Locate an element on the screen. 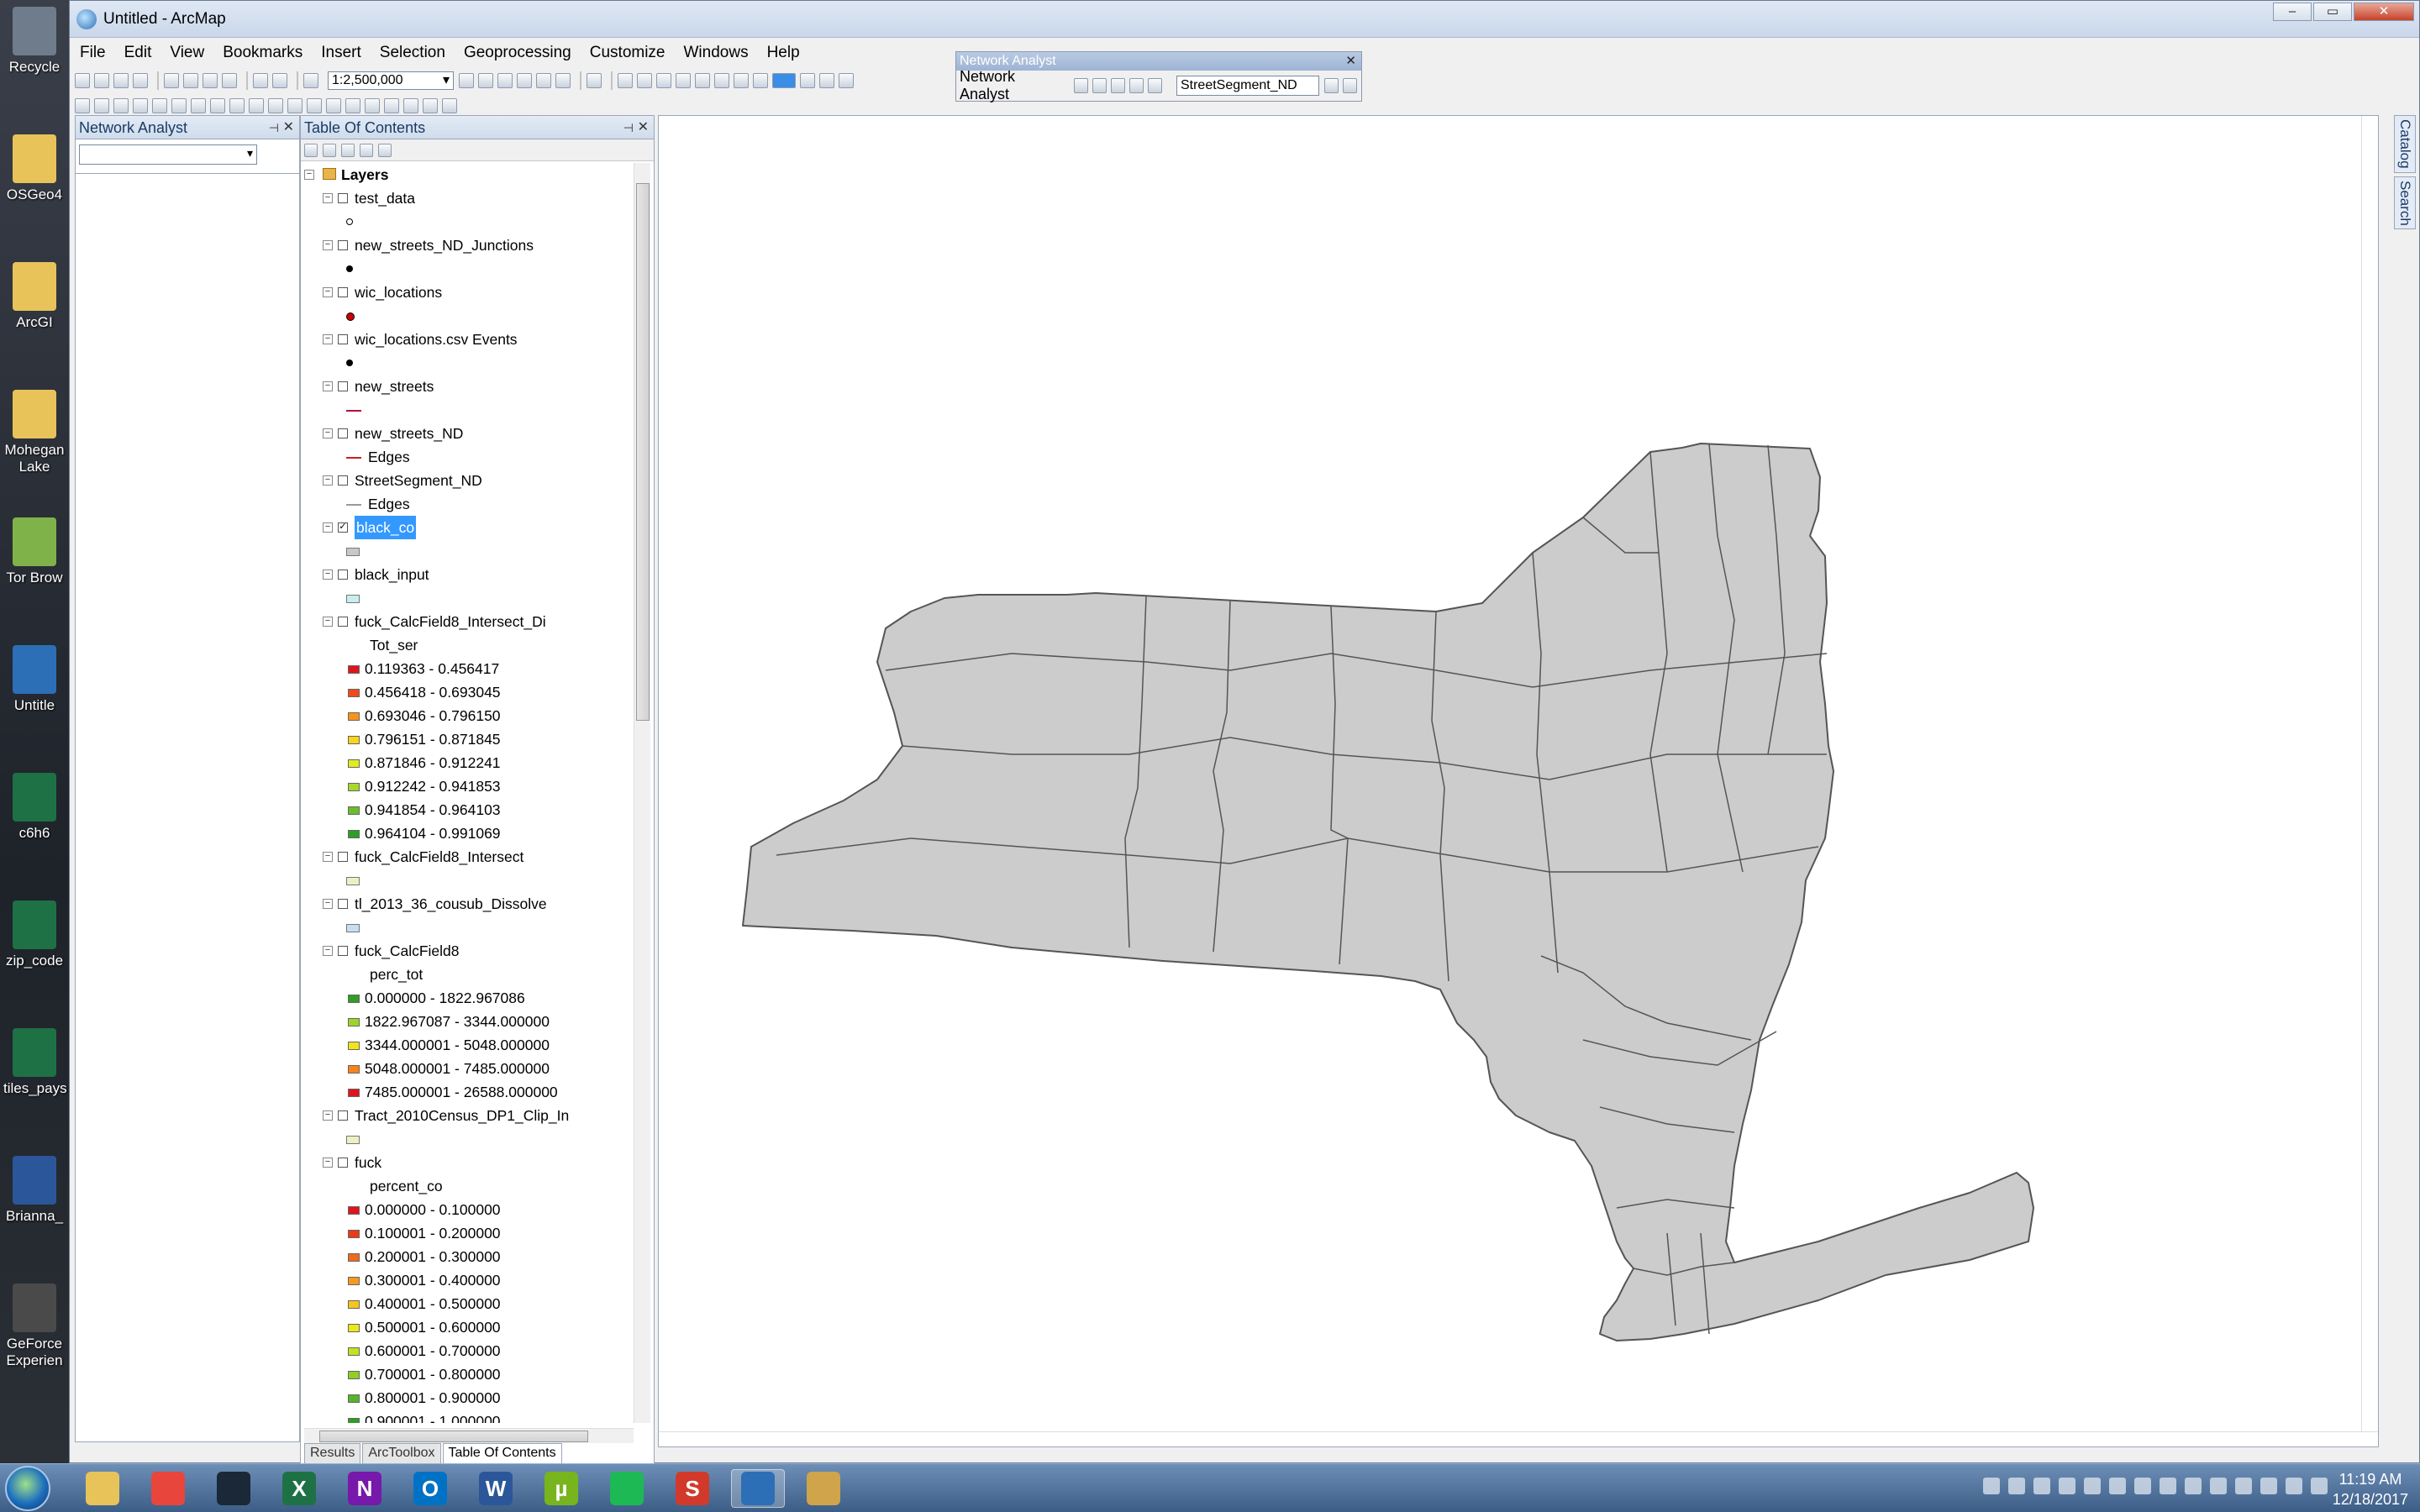 The image size is (2420, 1512). toc-horizontal-scrollbar is located at coordinates (469, 1435).